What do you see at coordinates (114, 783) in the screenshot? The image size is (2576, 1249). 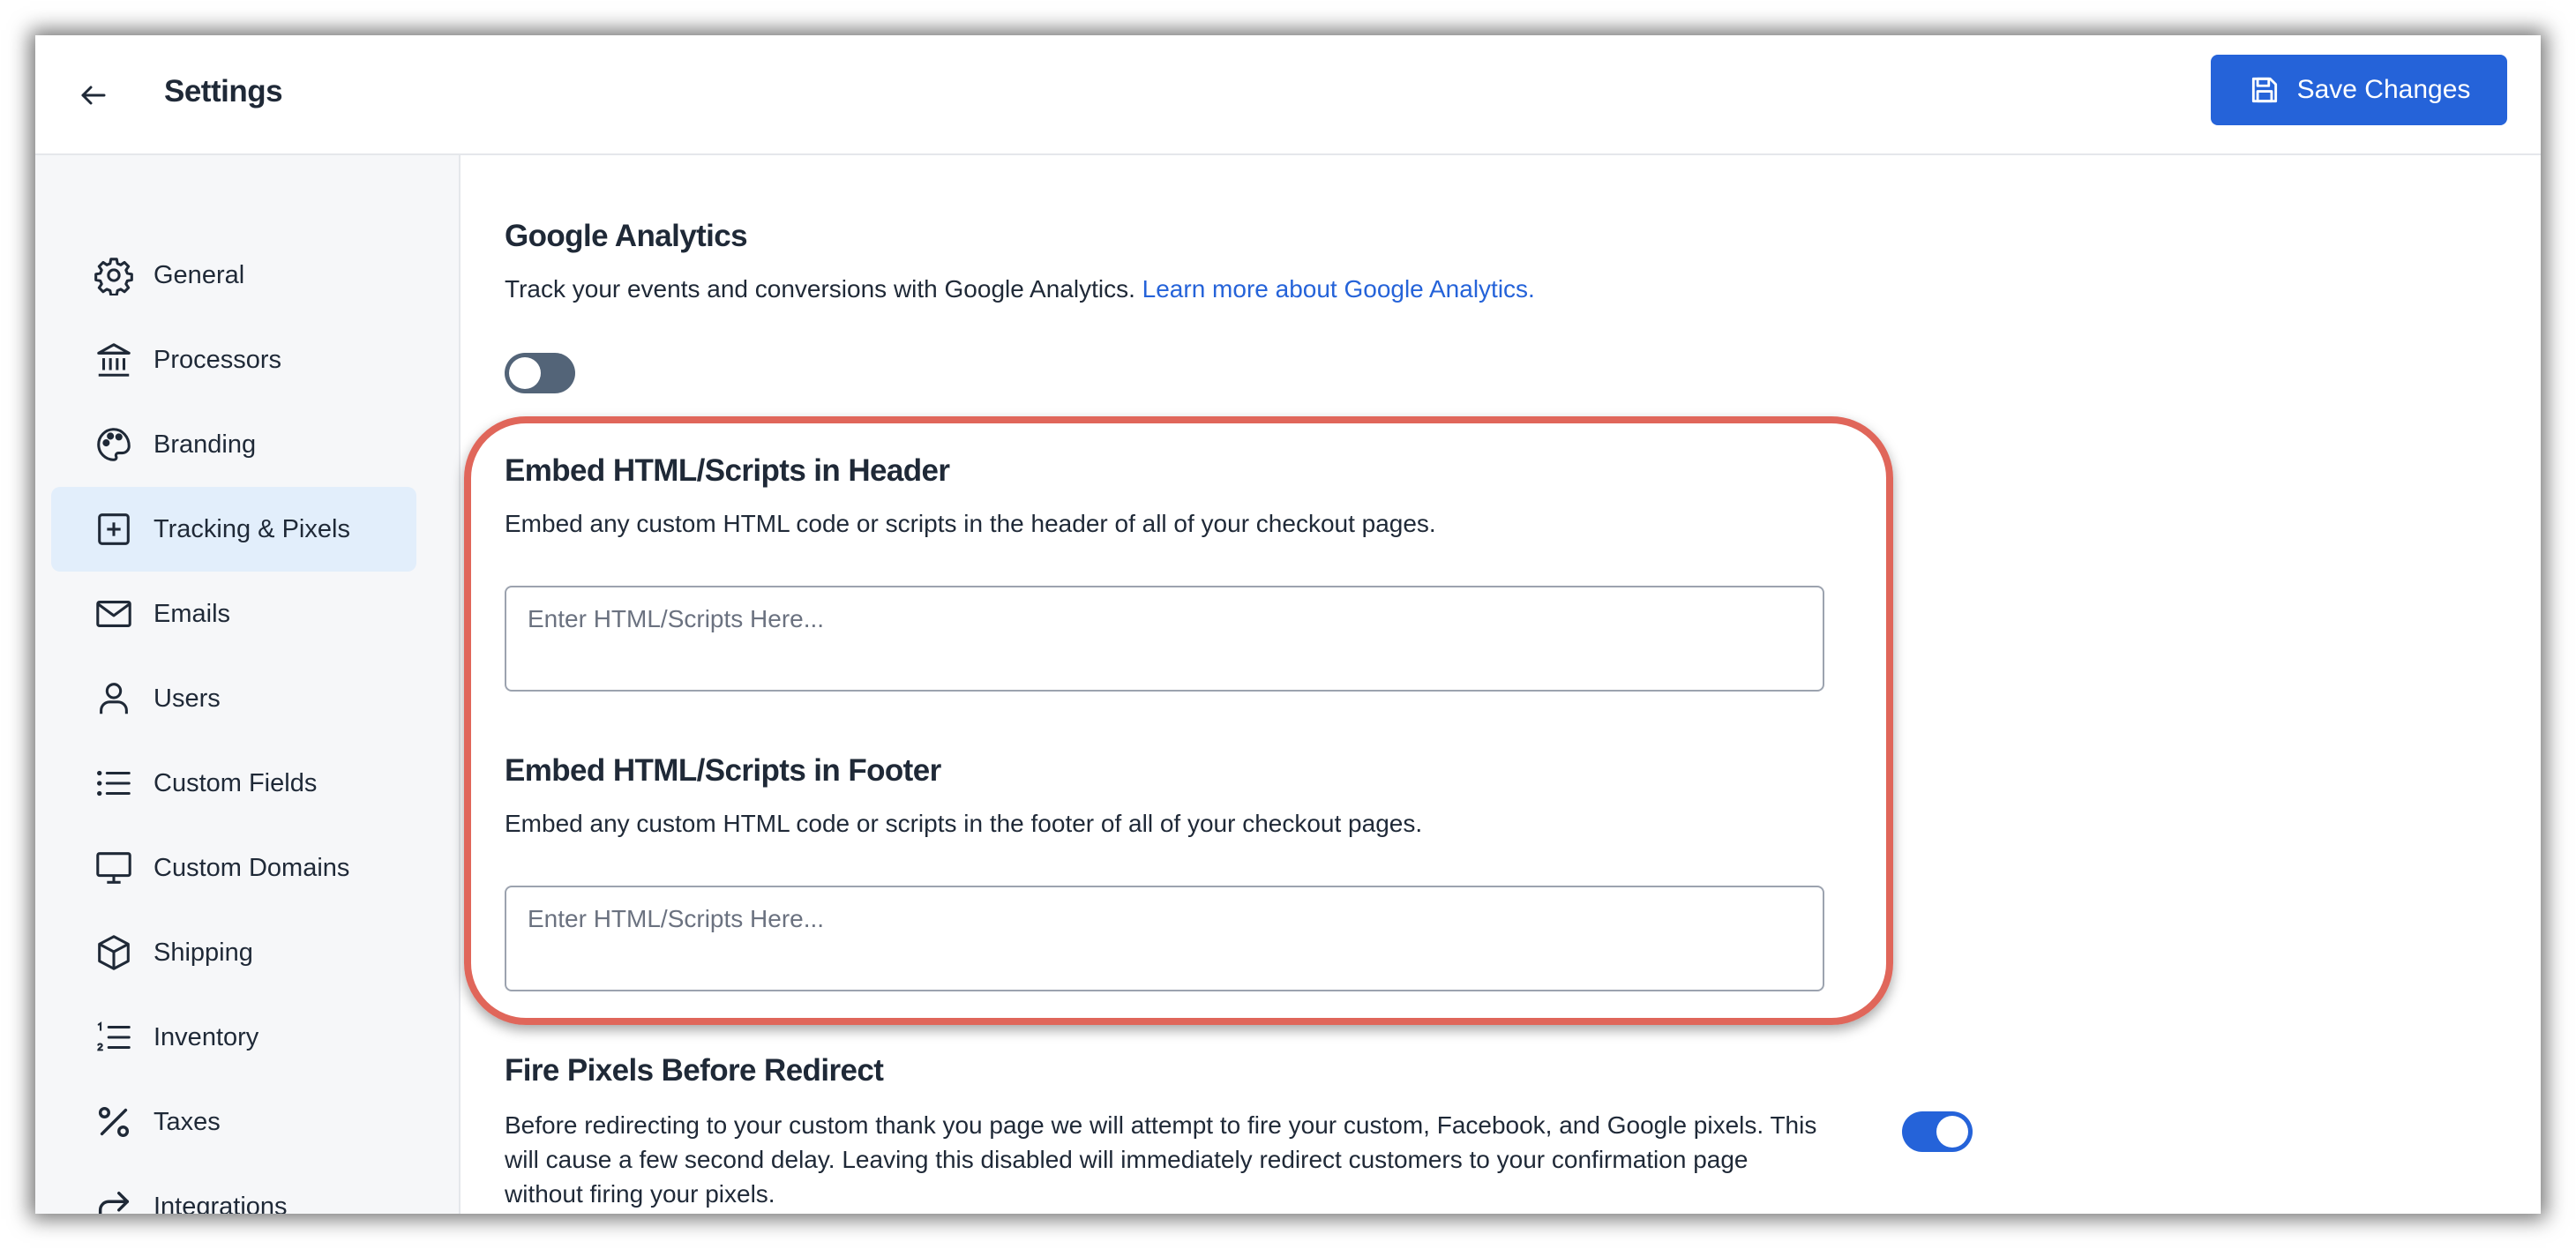 I see `list-icon` at bounding box center [114, 783].